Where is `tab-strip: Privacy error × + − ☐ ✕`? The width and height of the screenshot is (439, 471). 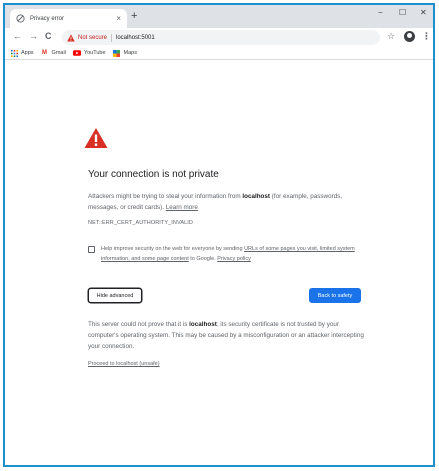
tab-strip: Privacy error × + − ☐ ✕ is located at coordinates (219, 16).